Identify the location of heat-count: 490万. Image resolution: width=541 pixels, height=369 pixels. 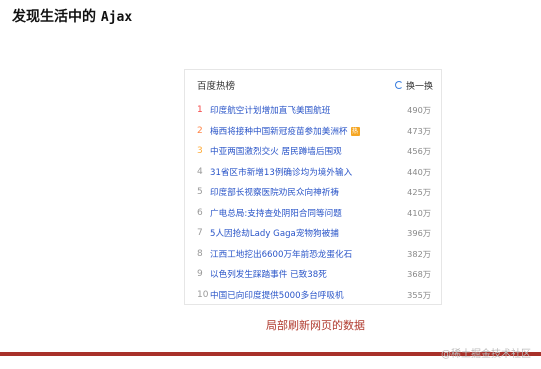
(419, 110).